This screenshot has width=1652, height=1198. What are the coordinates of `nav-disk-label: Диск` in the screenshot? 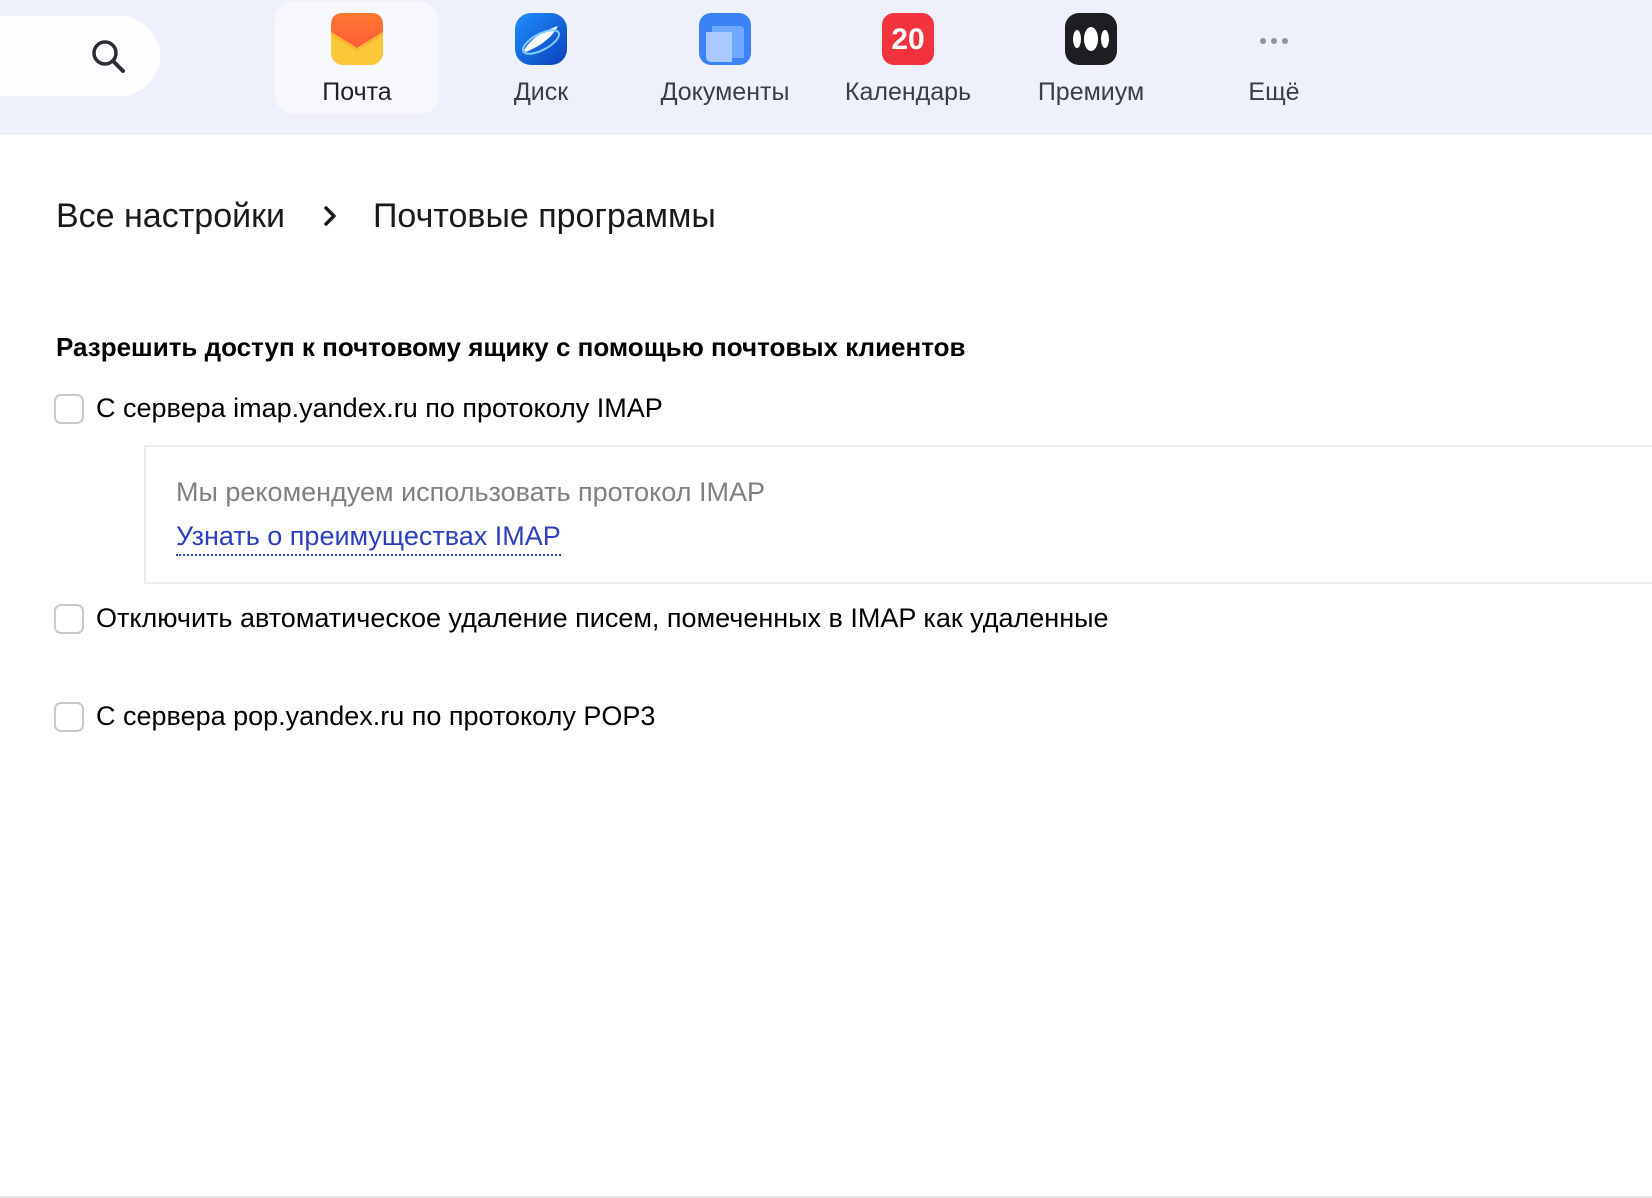 It's located at (541, 92).